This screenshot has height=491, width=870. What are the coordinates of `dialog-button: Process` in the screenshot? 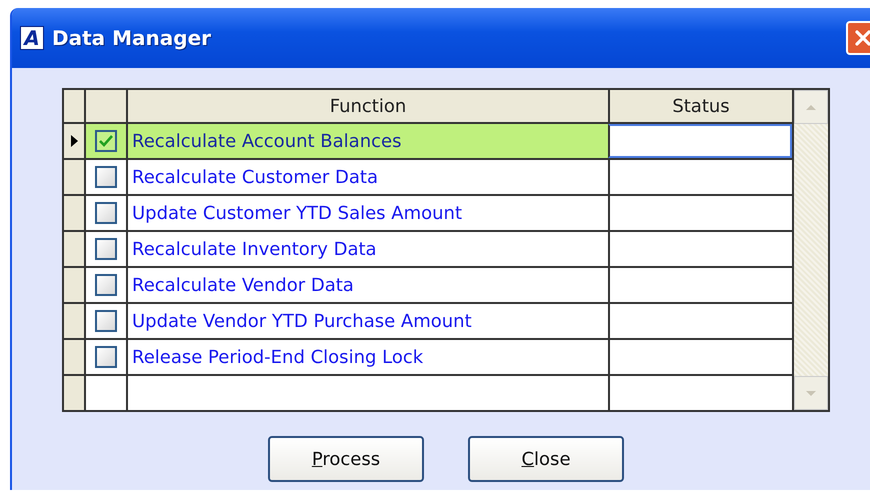 It's located at (346, 459).